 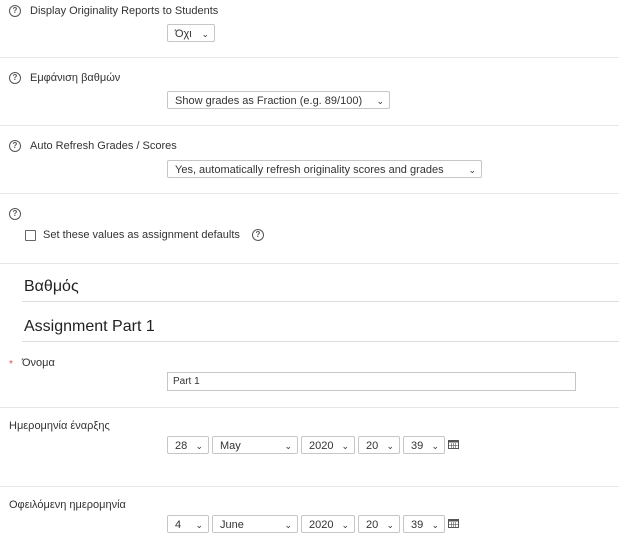 I want to click on name-input-value: Part 1, so click(x=186, y=381).